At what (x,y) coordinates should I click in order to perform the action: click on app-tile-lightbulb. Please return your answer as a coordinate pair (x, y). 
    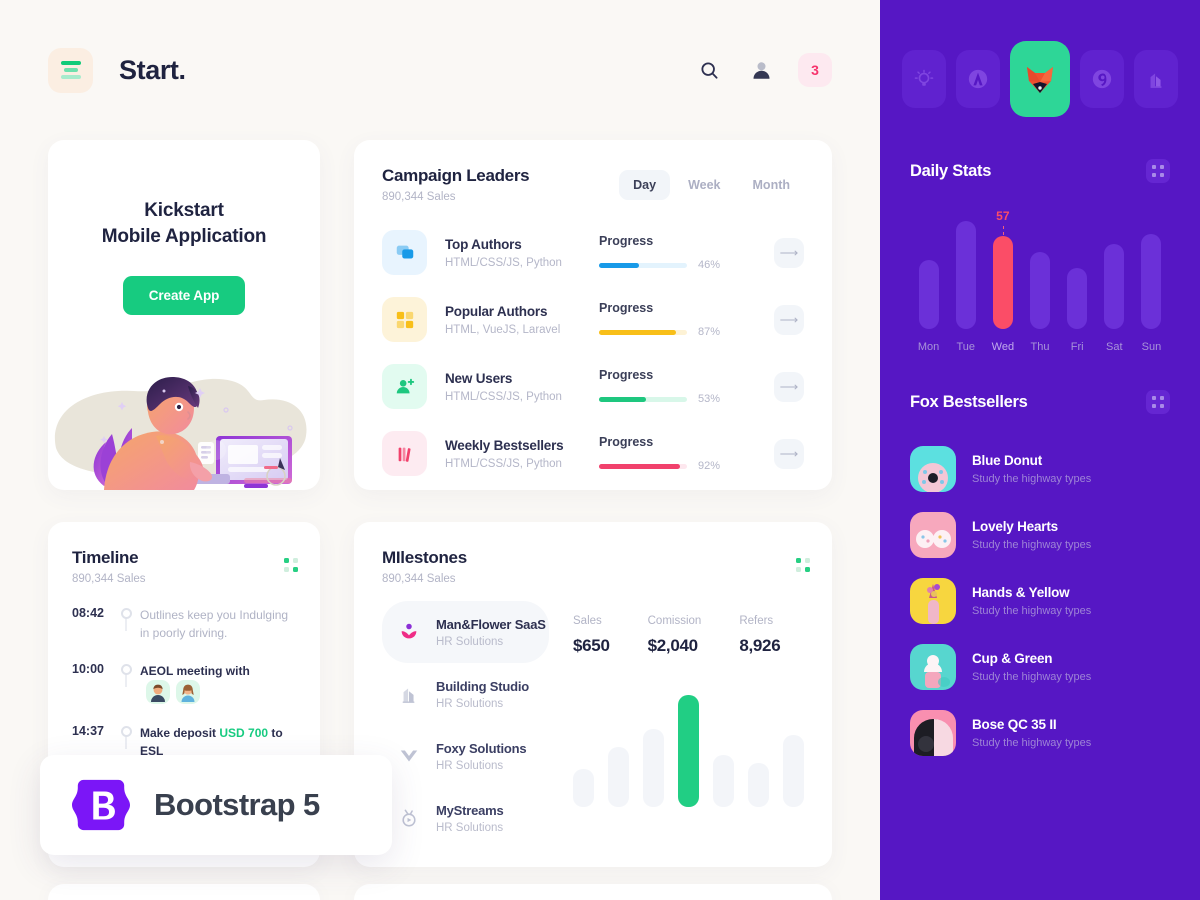
    Looking at the image, I should click on (924, 79).